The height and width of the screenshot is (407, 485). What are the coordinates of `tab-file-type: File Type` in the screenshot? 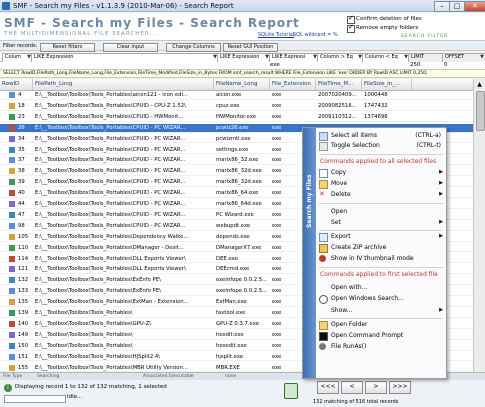 It's located at (12, 376).